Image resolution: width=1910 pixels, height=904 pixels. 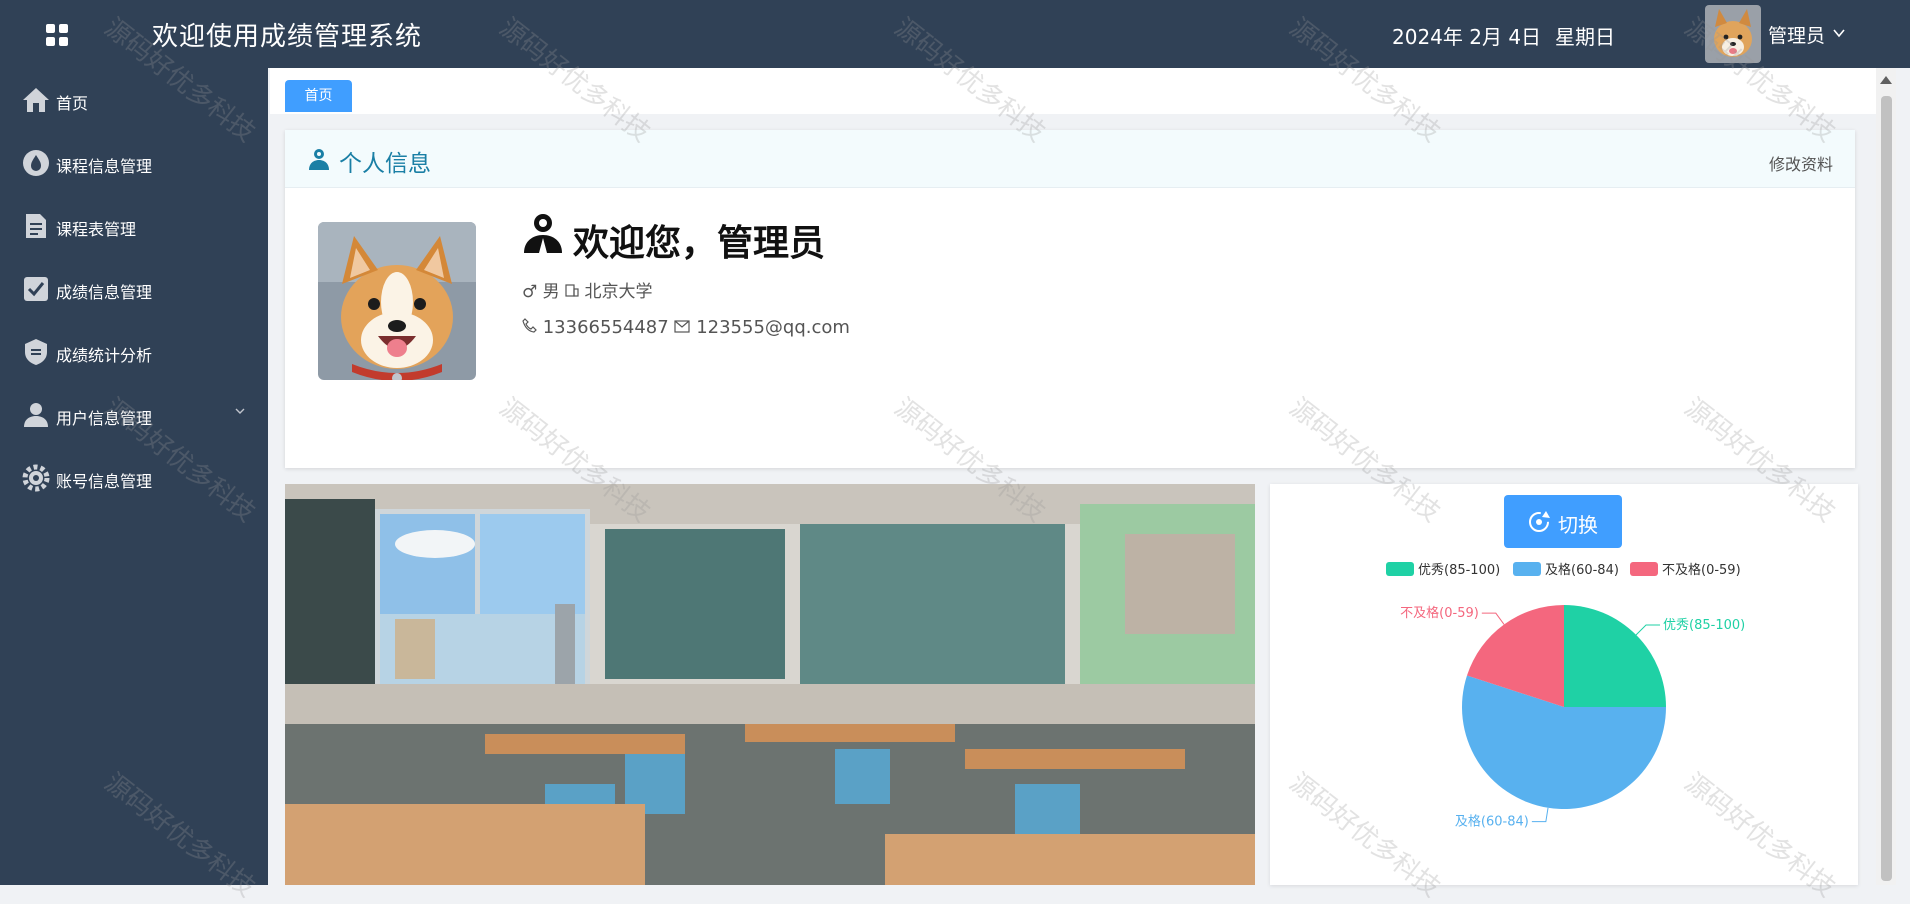 I want to click on menu-grid-icon, so click(x=57, y=35).